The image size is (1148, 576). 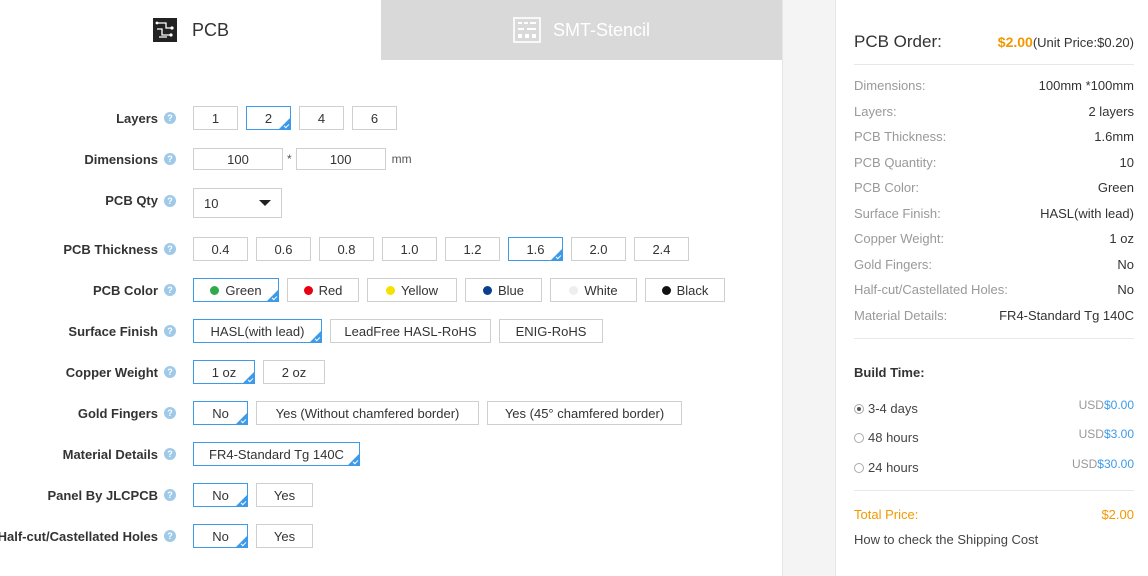 What do you see at coordinates (224, 372) in the screenshot?
I see `copper-option-1oz: 1 oz` at bounding box center [224, 372].